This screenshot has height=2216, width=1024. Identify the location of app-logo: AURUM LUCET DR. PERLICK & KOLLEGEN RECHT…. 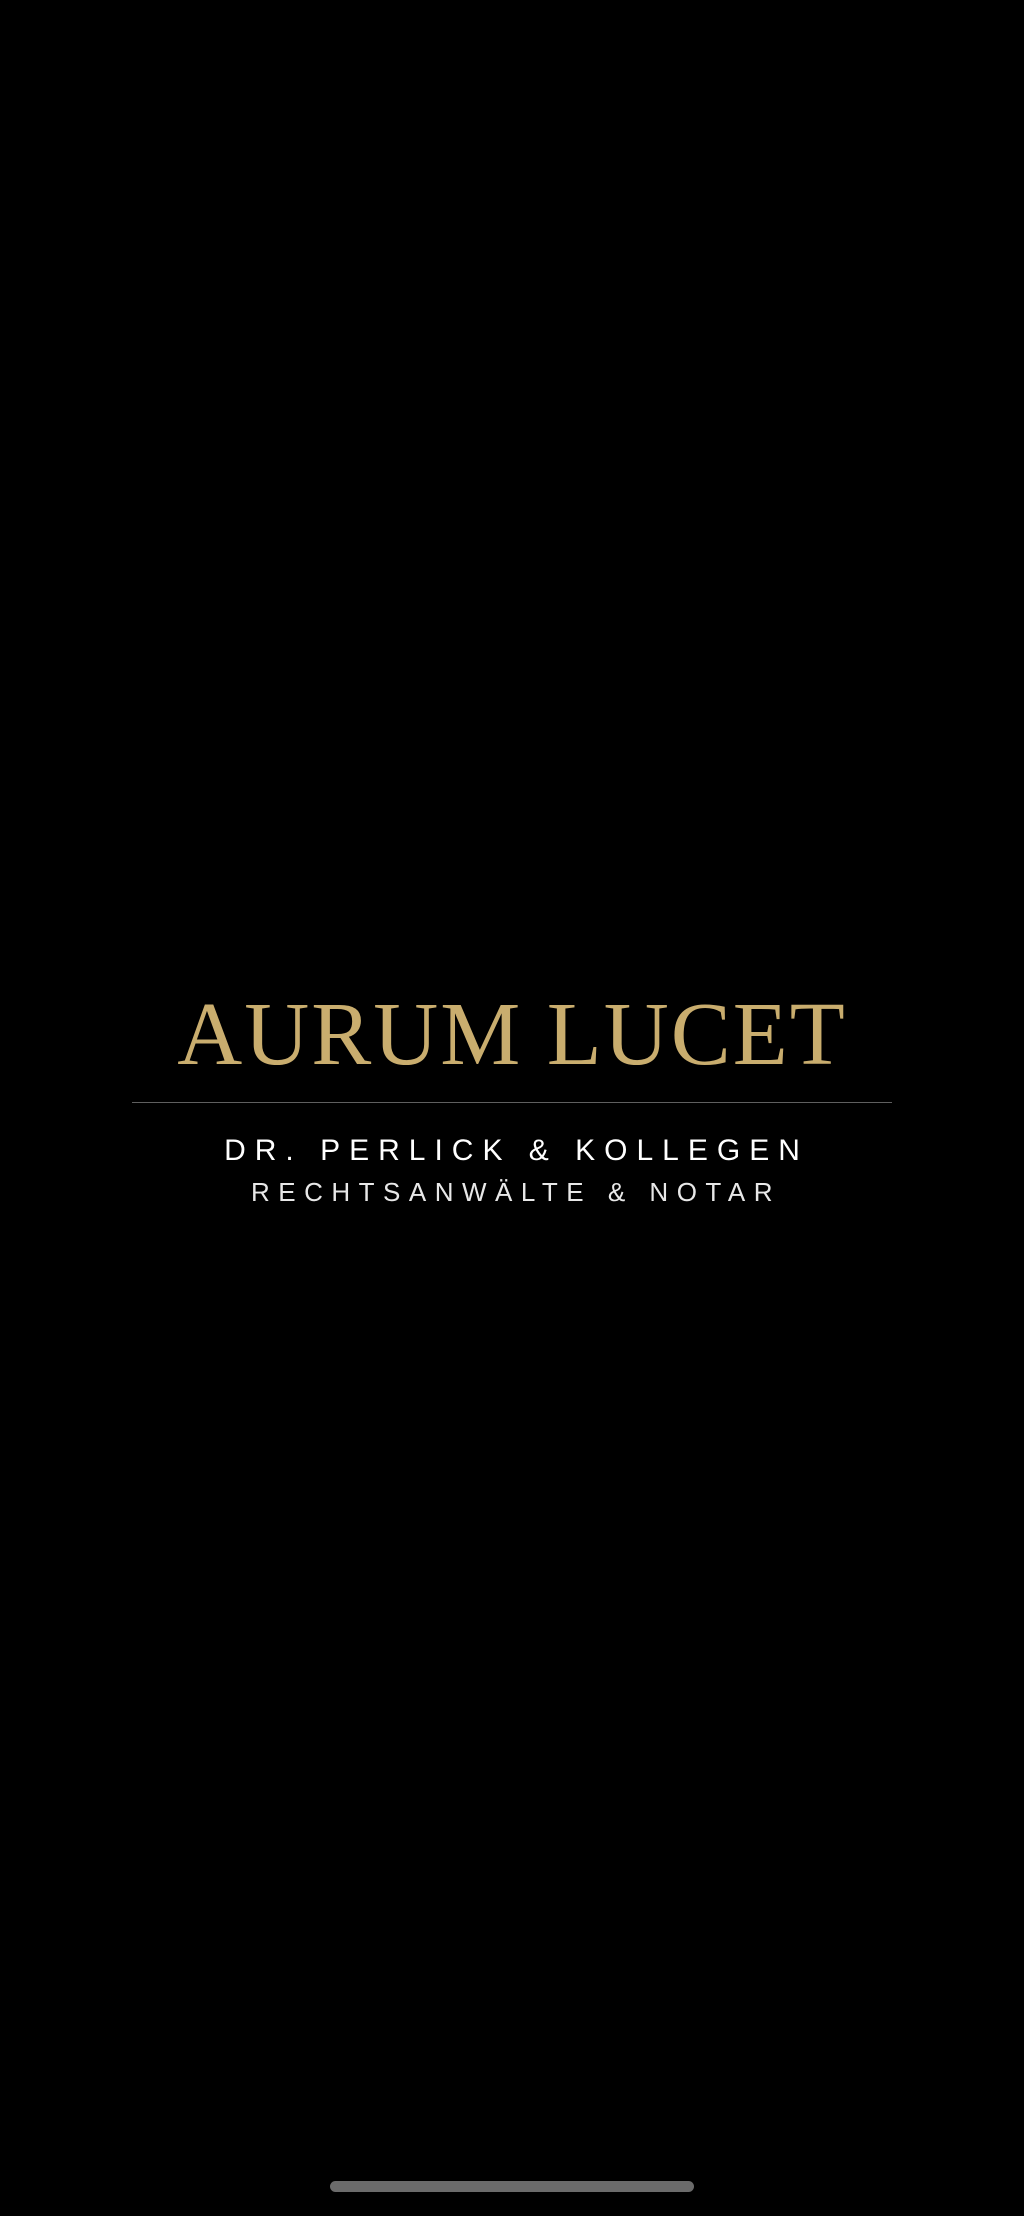
(512, 1097).